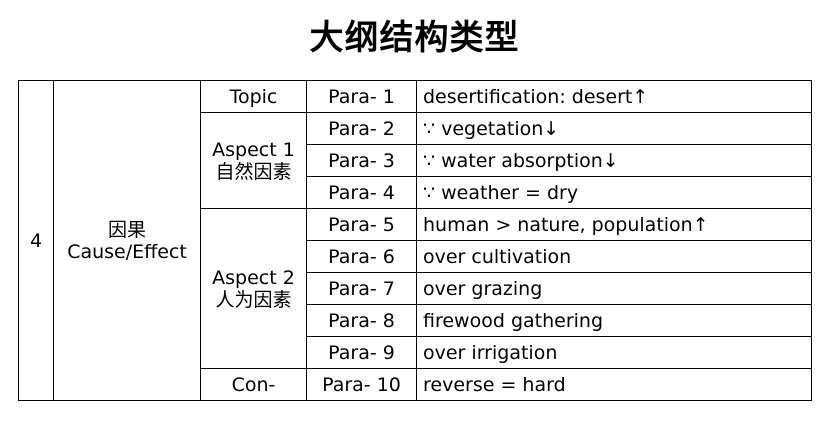 The height and width of the screenshot is (423, 829). I want to click on para-content: firewood gathering, so click(614, 320).